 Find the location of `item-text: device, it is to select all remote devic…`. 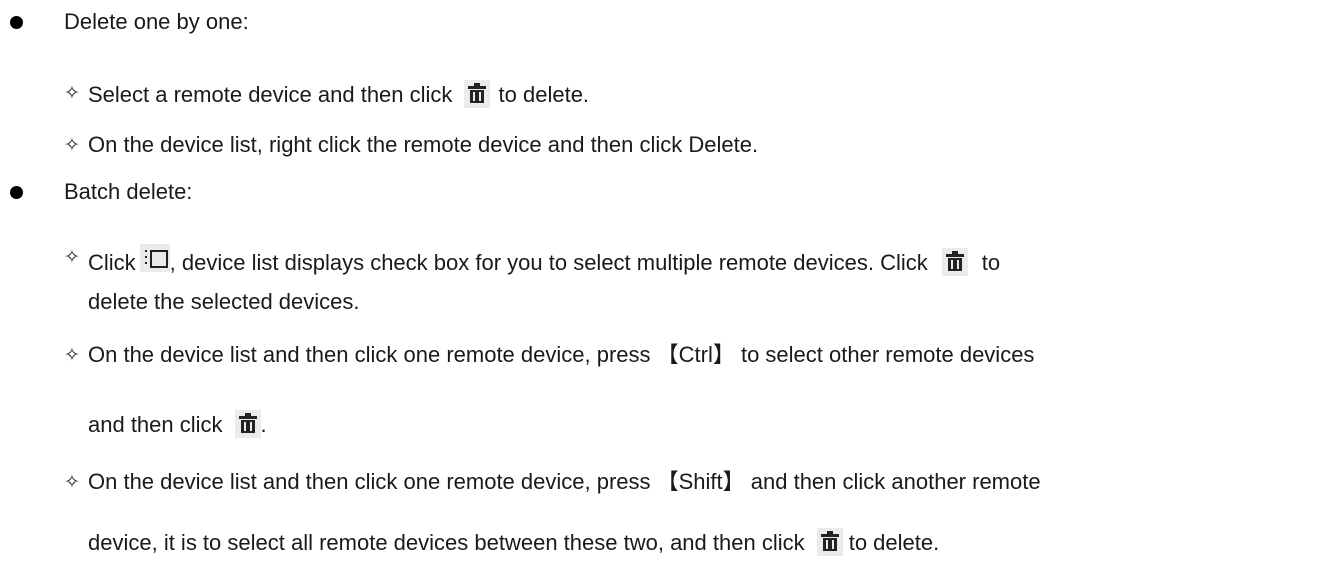

item-text: device, it is to select all remote devic… is located at coordinates (446, 542).